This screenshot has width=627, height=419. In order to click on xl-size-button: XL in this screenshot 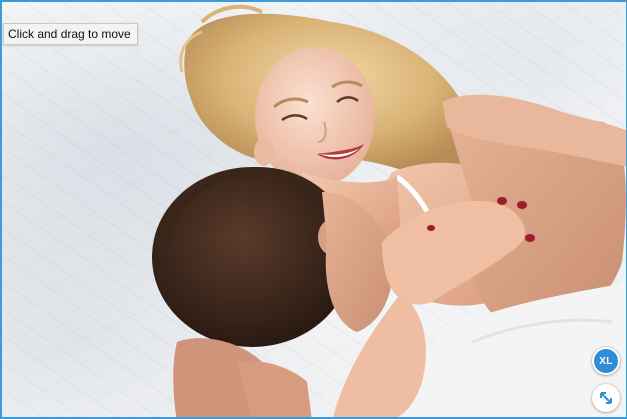, I will do `click(606, 361)`.